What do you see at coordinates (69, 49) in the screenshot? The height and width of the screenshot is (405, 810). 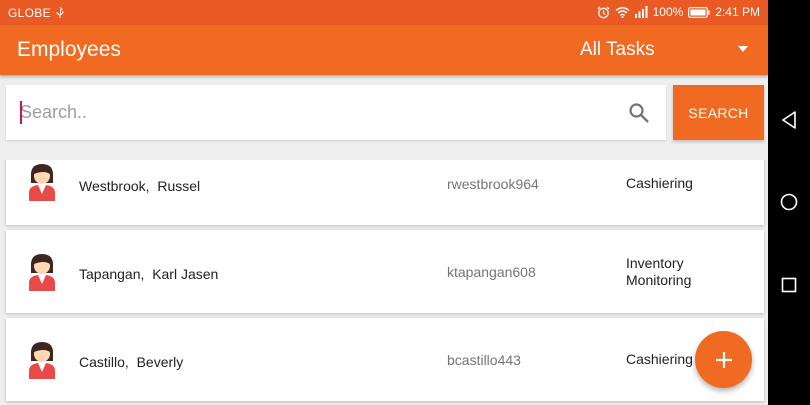 I see `page-title: Employees` at bounding box center [69, 49].